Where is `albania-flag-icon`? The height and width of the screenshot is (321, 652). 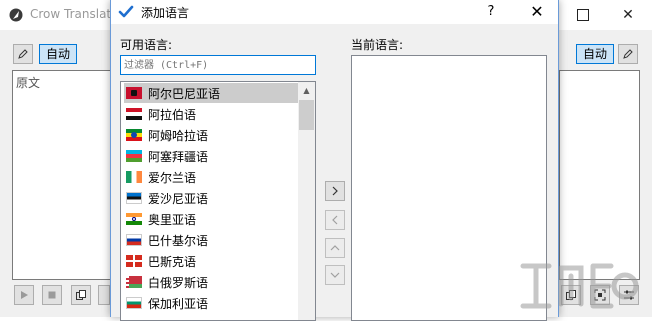 albania-flag-icon is located at coordinates (134, 93).